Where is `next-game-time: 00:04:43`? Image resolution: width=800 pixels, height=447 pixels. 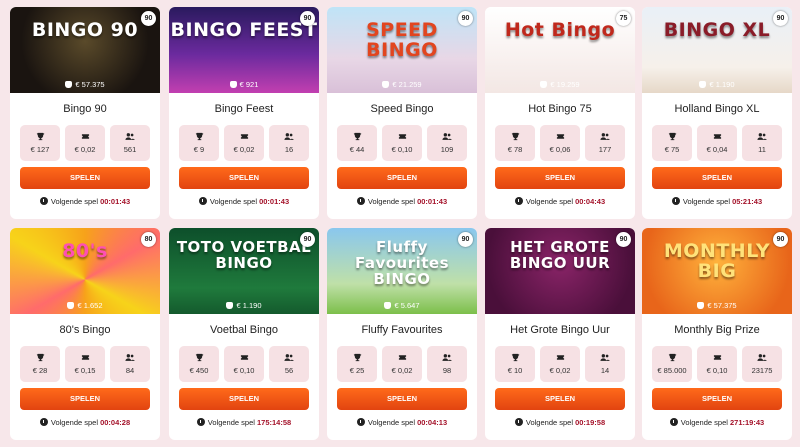 next-game-time: 00:04:43 is located at coordinates (590, 201).